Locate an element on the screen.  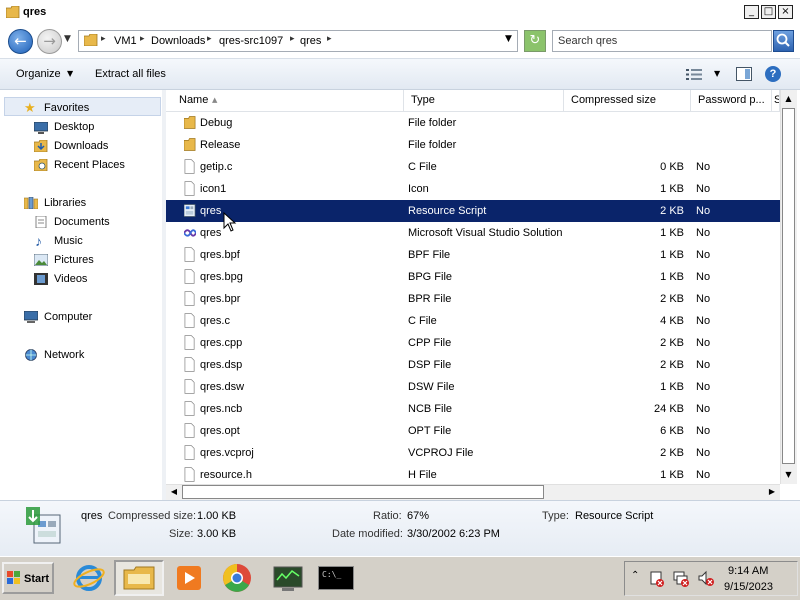
search-button is located at coordinates (783, 41).